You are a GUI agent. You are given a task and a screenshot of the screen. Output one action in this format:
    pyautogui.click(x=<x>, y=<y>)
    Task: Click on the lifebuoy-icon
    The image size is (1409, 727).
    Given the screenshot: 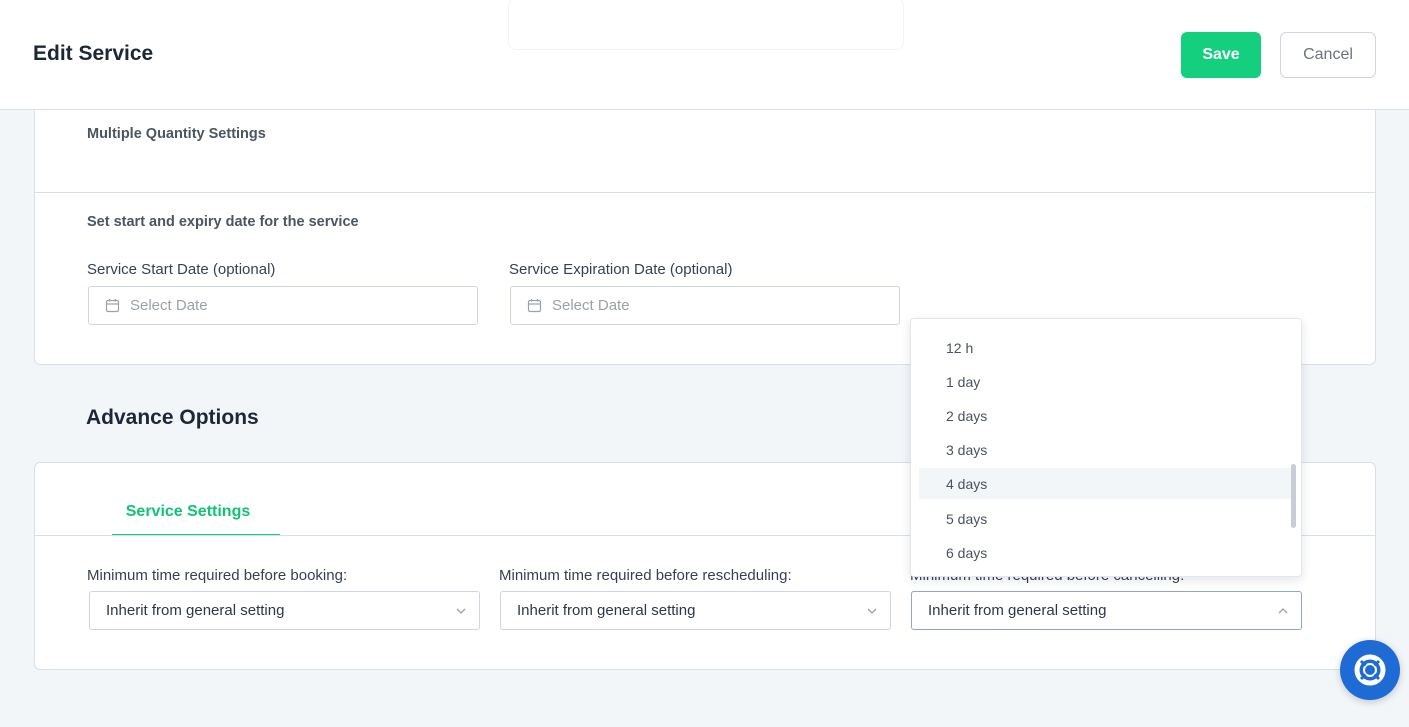 What is the action you would take?
    pyautogui.click(x=1370, y=670)
    